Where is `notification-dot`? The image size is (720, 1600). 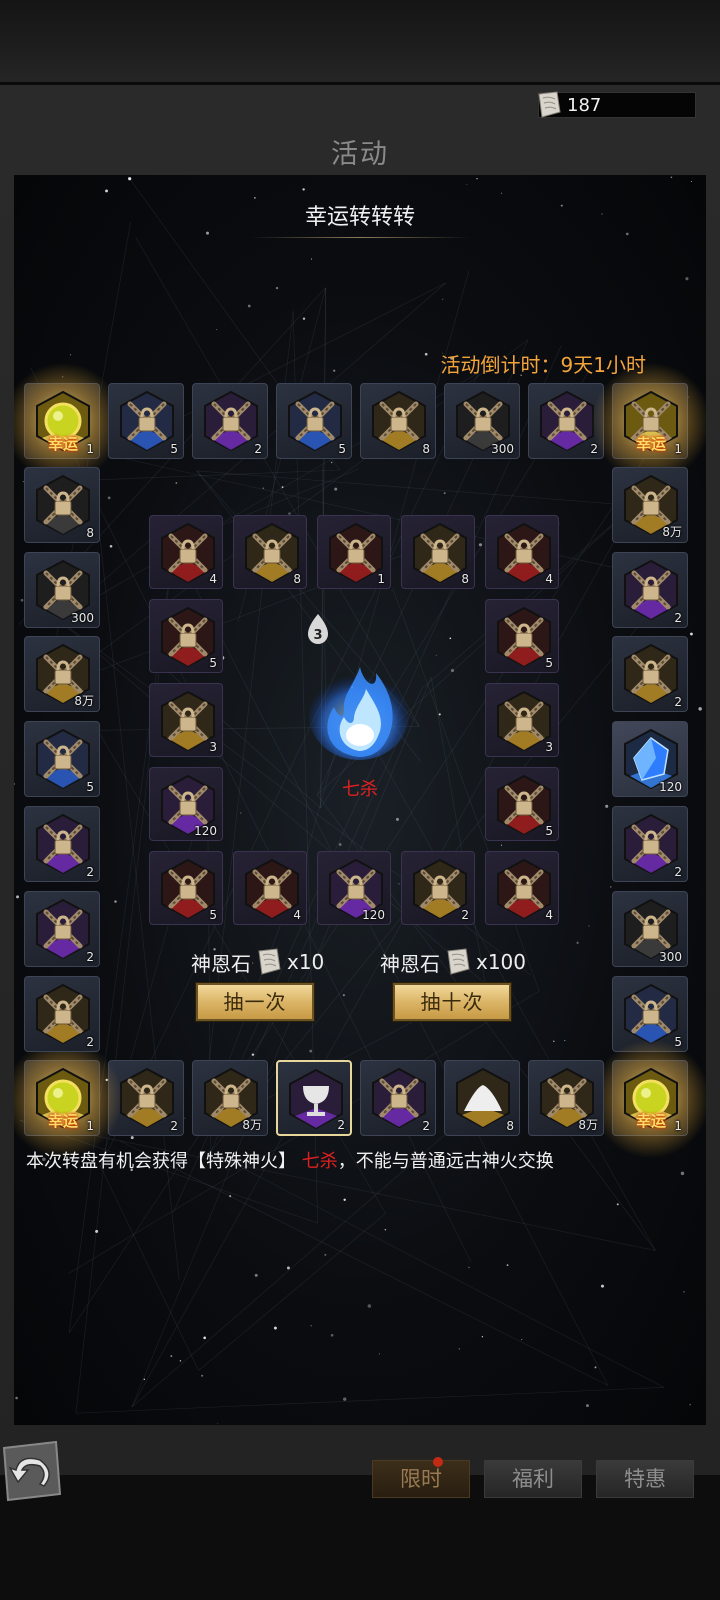
notification-dot is located at coordinates (438, 1462).